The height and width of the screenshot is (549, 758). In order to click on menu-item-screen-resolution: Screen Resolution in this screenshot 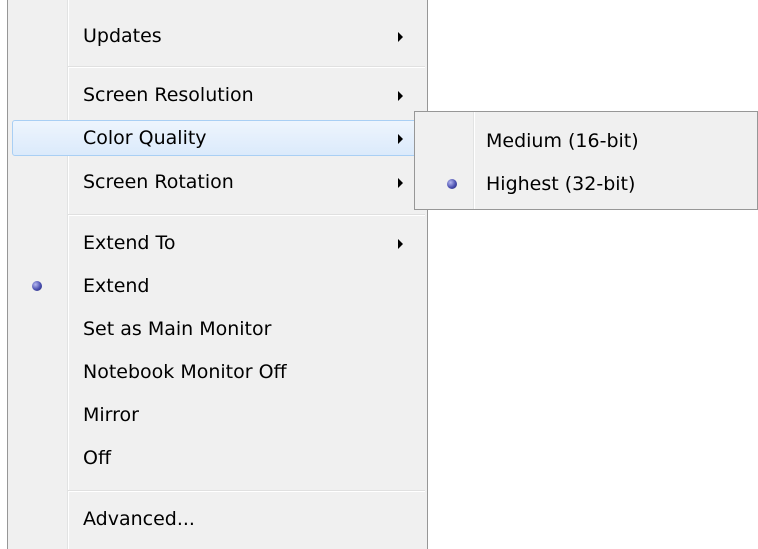, I will do `click(217, 95)`.